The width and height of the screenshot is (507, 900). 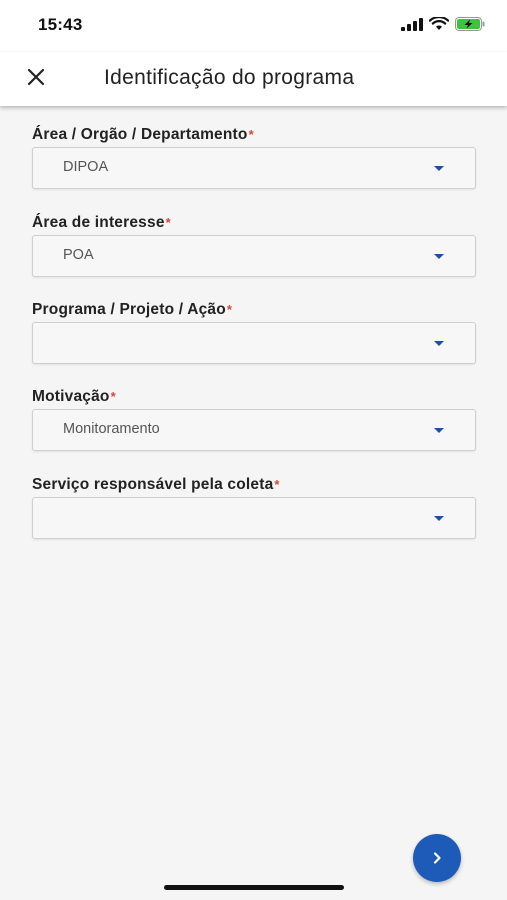 I want to click on field-servico-responsavel: Serviço responsável pela coleta*, so click(x=254, y=506).